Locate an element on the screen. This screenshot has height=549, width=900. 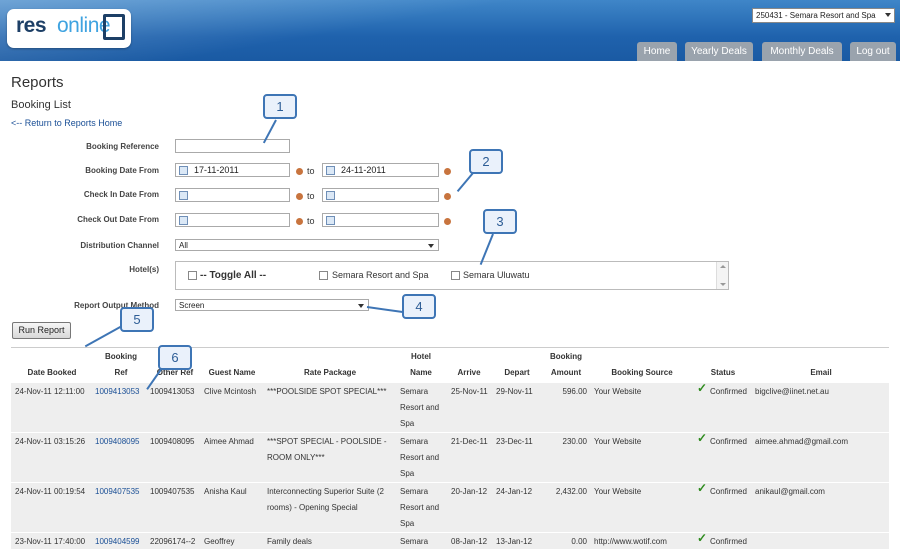
cell-depart: 23-Dec-11 is located at coordinates (514, 441).